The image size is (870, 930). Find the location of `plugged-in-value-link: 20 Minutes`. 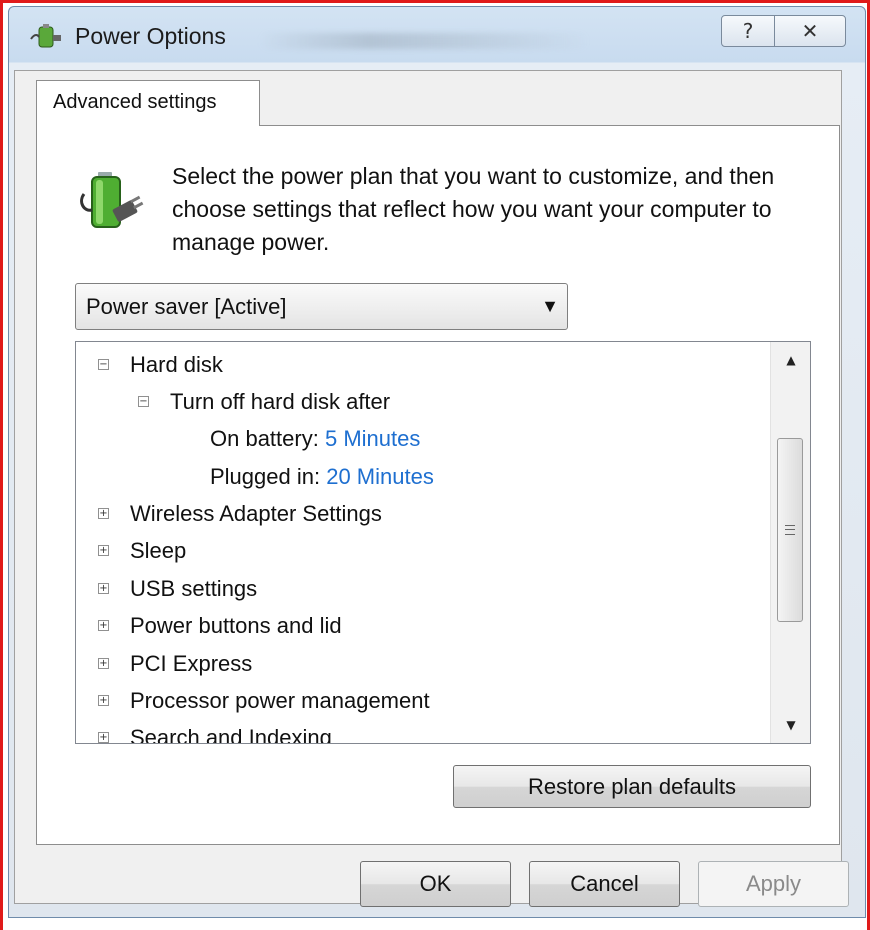

plugged-in-value-link: 20 Minutes is located at coordinates (380, 476).